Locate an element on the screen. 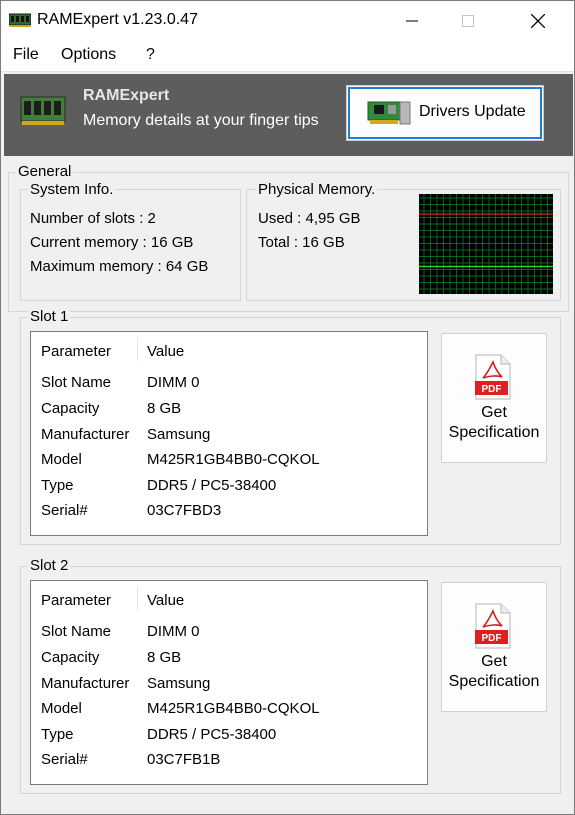 Image resolution: width=575 pixels, height=815 pixels. close-button is located at coordinates (538, 21).